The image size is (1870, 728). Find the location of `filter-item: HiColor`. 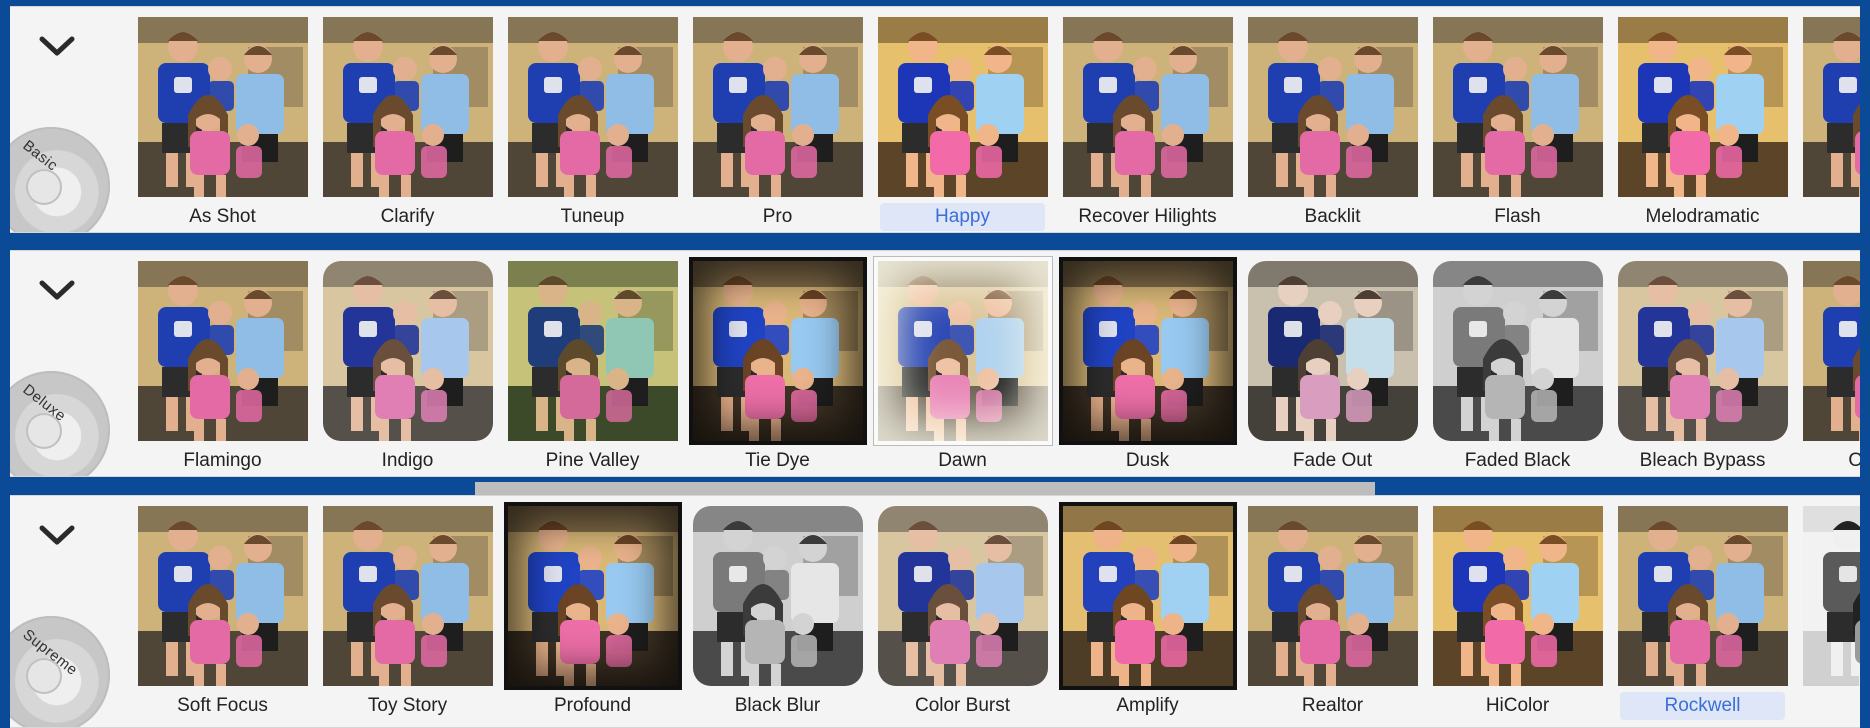

filter-item: HiColor is located at coordinates (1517, 611).